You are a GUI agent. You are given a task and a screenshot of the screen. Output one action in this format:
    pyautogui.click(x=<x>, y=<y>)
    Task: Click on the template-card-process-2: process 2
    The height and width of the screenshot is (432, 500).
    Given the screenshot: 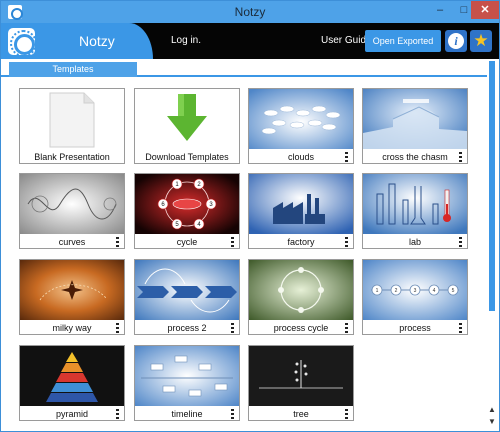 What is the action you would take?
    pyautogui.click(x=187, y=297)
    